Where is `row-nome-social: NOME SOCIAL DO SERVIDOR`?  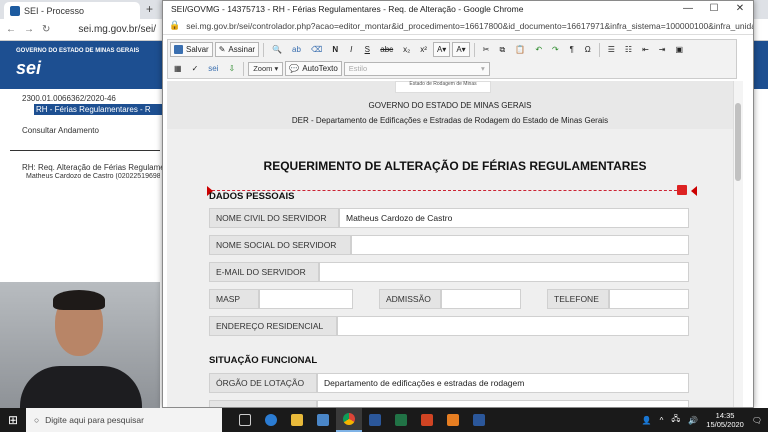 row-nome-social: NOME SOCIAL DO SERVIDOR is located at coordinates (449, 245).